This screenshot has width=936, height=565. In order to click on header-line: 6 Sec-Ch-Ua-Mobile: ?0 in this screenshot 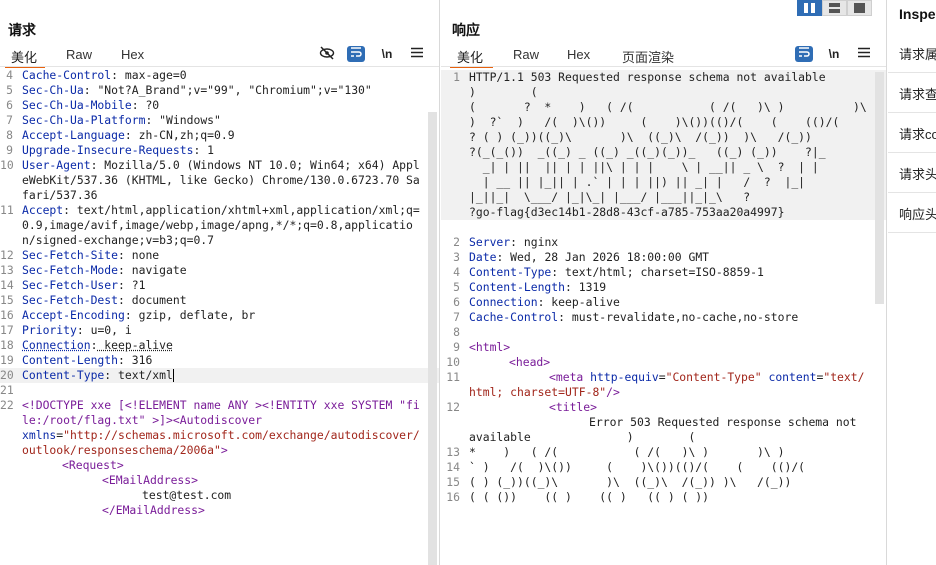, I will do `click(219, 105)`.